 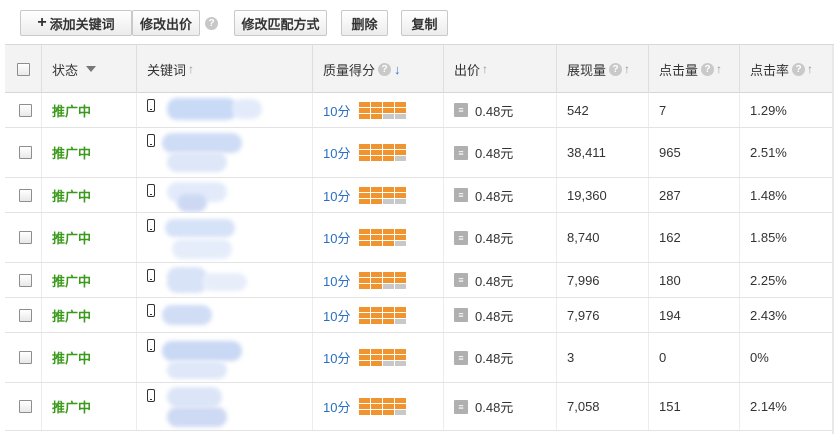 What do you see at coordinates (419, 238) in the screenshot?
I see `table-row: 推广中 10分 ≡ 0.48元 8,740 162 1.85%` at bounding box center [419, 238].